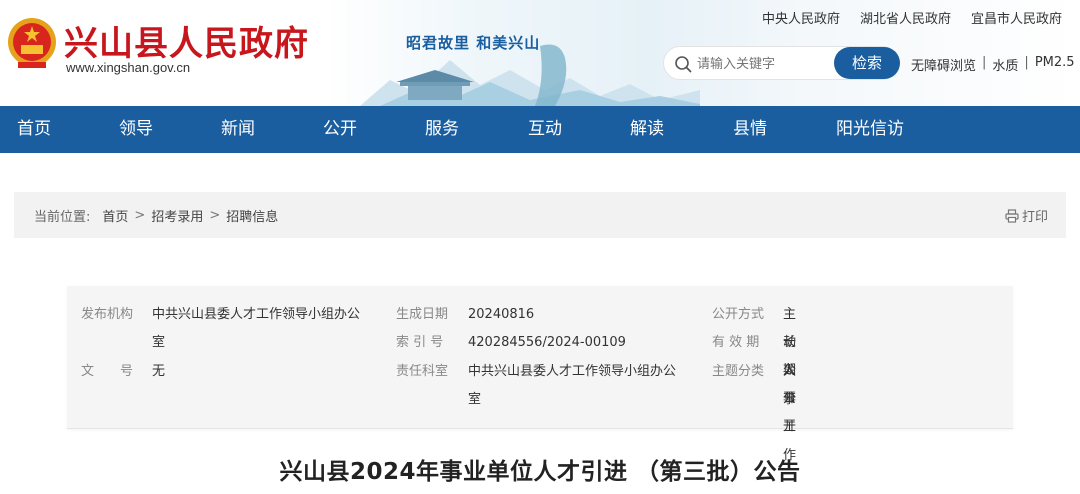 This screenshot has height=494, width=1080. I want to click on nav-item-county-info: 县情, so click(750, 129).